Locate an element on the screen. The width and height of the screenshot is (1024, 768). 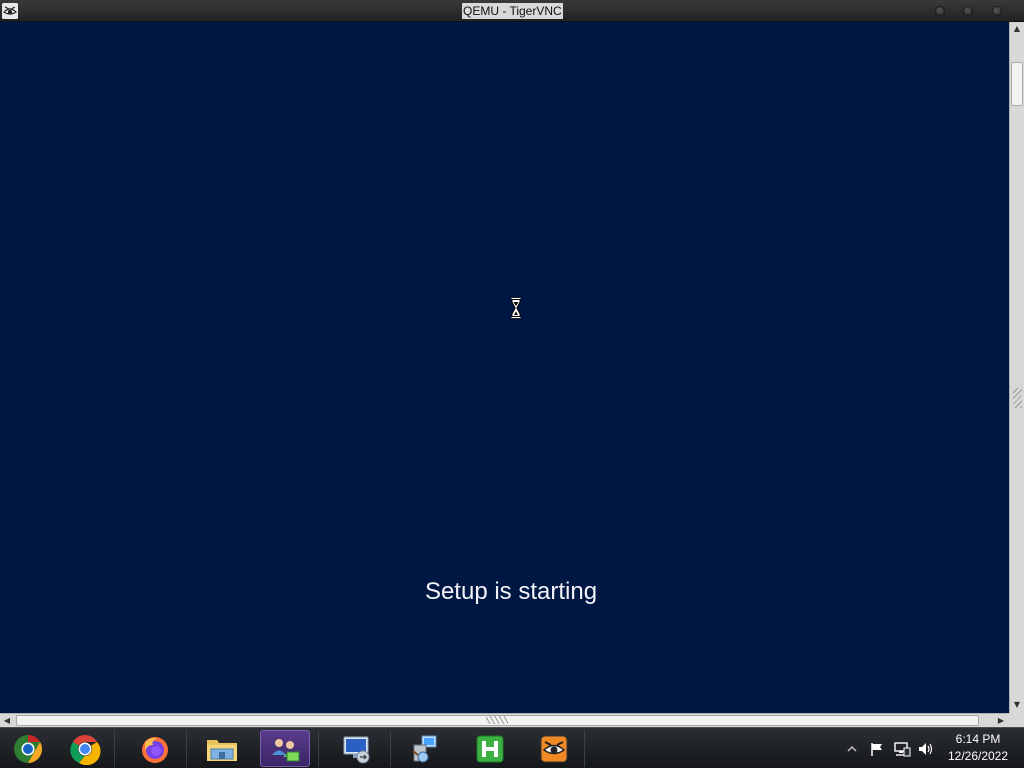
horizontal-grip-icon is located at coordinates (497, 720).